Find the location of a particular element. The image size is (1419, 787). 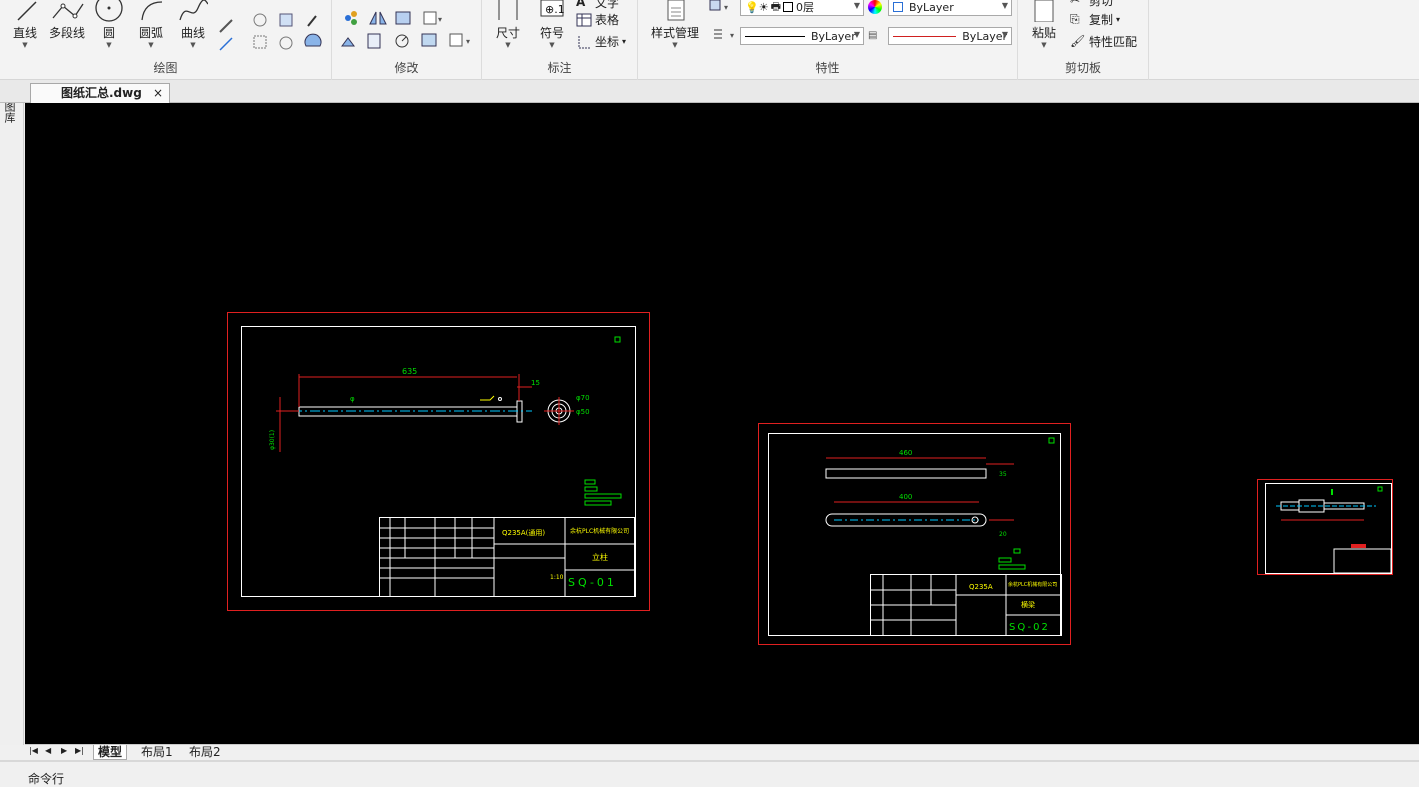

svg-text: 635 is located at coordinates (409, 371).